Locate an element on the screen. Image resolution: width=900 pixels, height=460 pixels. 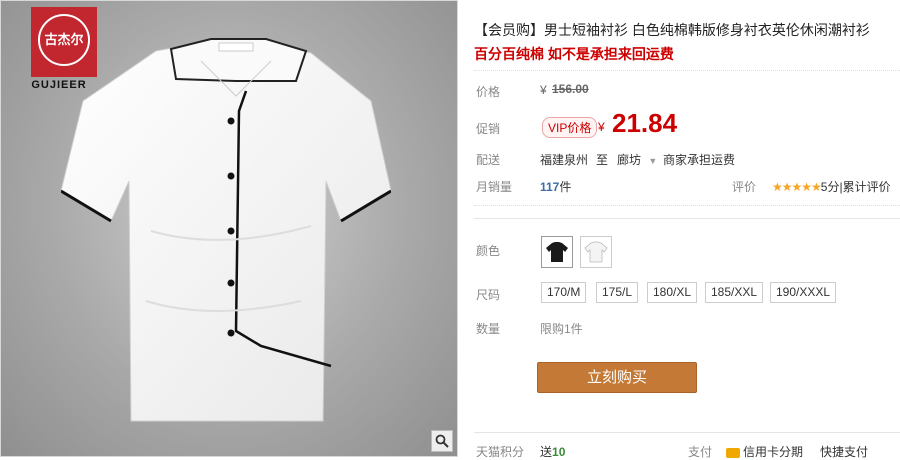
buy-now-button: 立刻购买 is located at coordinates (617, 377).